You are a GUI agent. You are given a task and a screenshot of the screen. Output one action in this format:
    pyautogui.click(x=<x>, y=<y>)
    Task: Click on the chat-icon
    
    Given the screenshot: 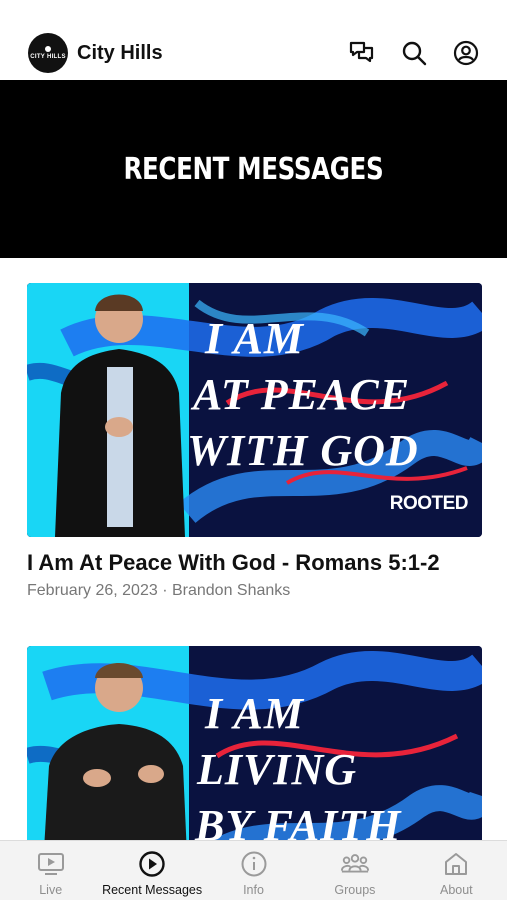 What is the action you would take?
    pyautogui.click(x=362, y=53)
    